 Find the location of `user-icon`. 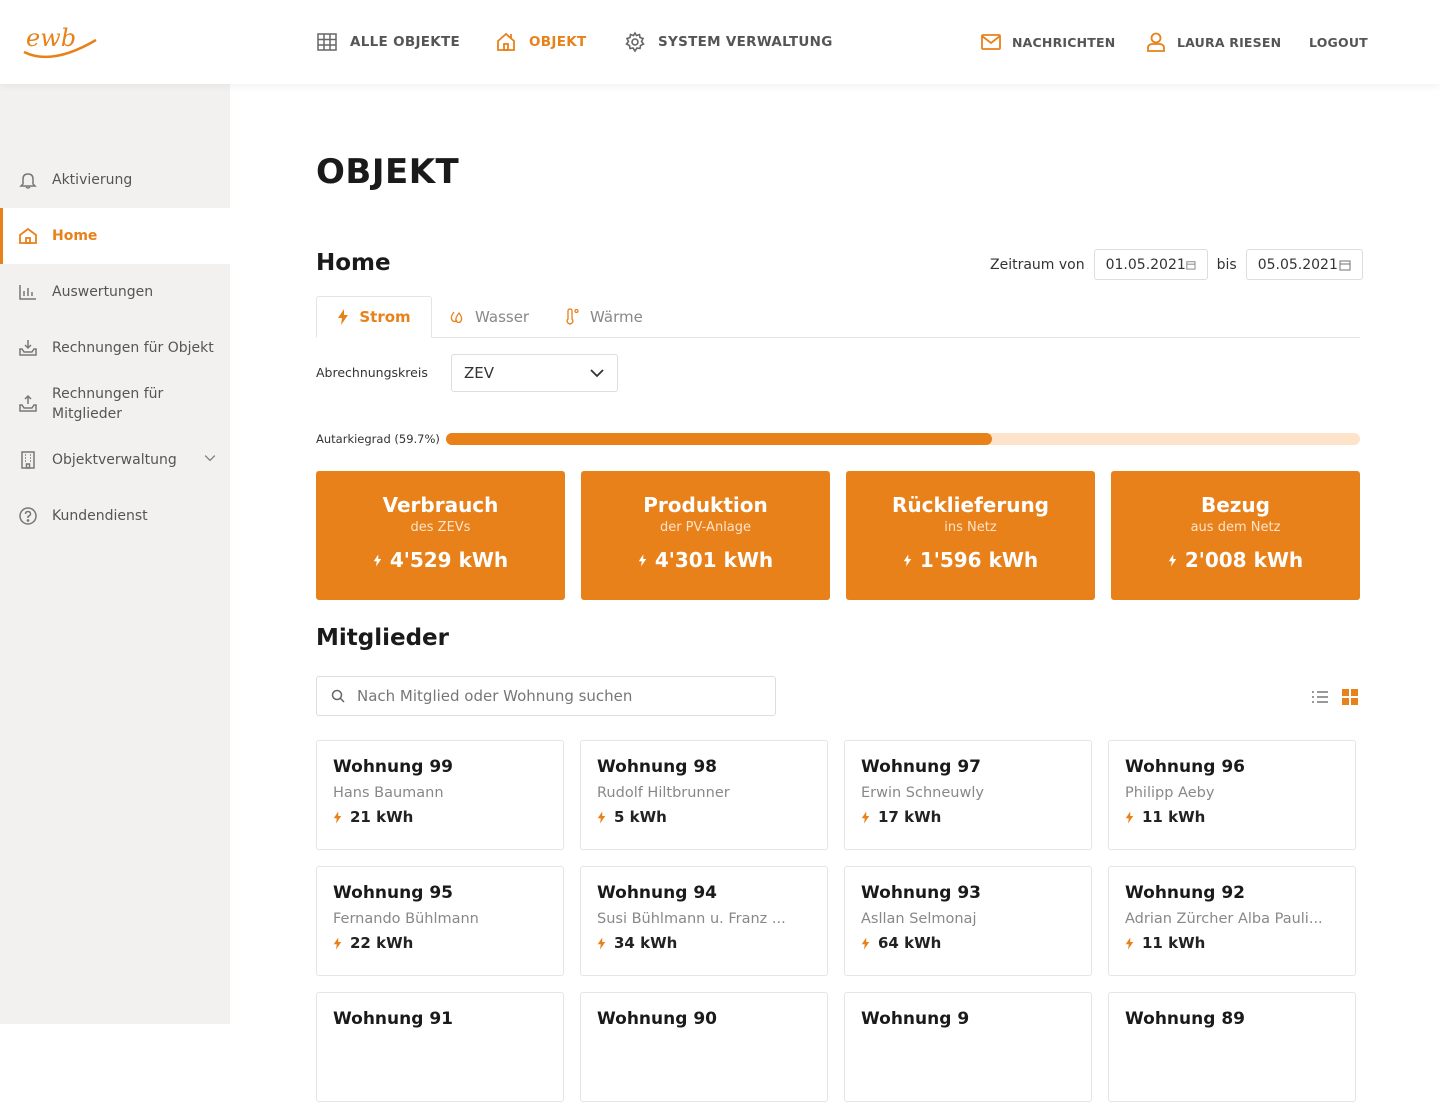

user-icon is located at coordinates (1156, 42).